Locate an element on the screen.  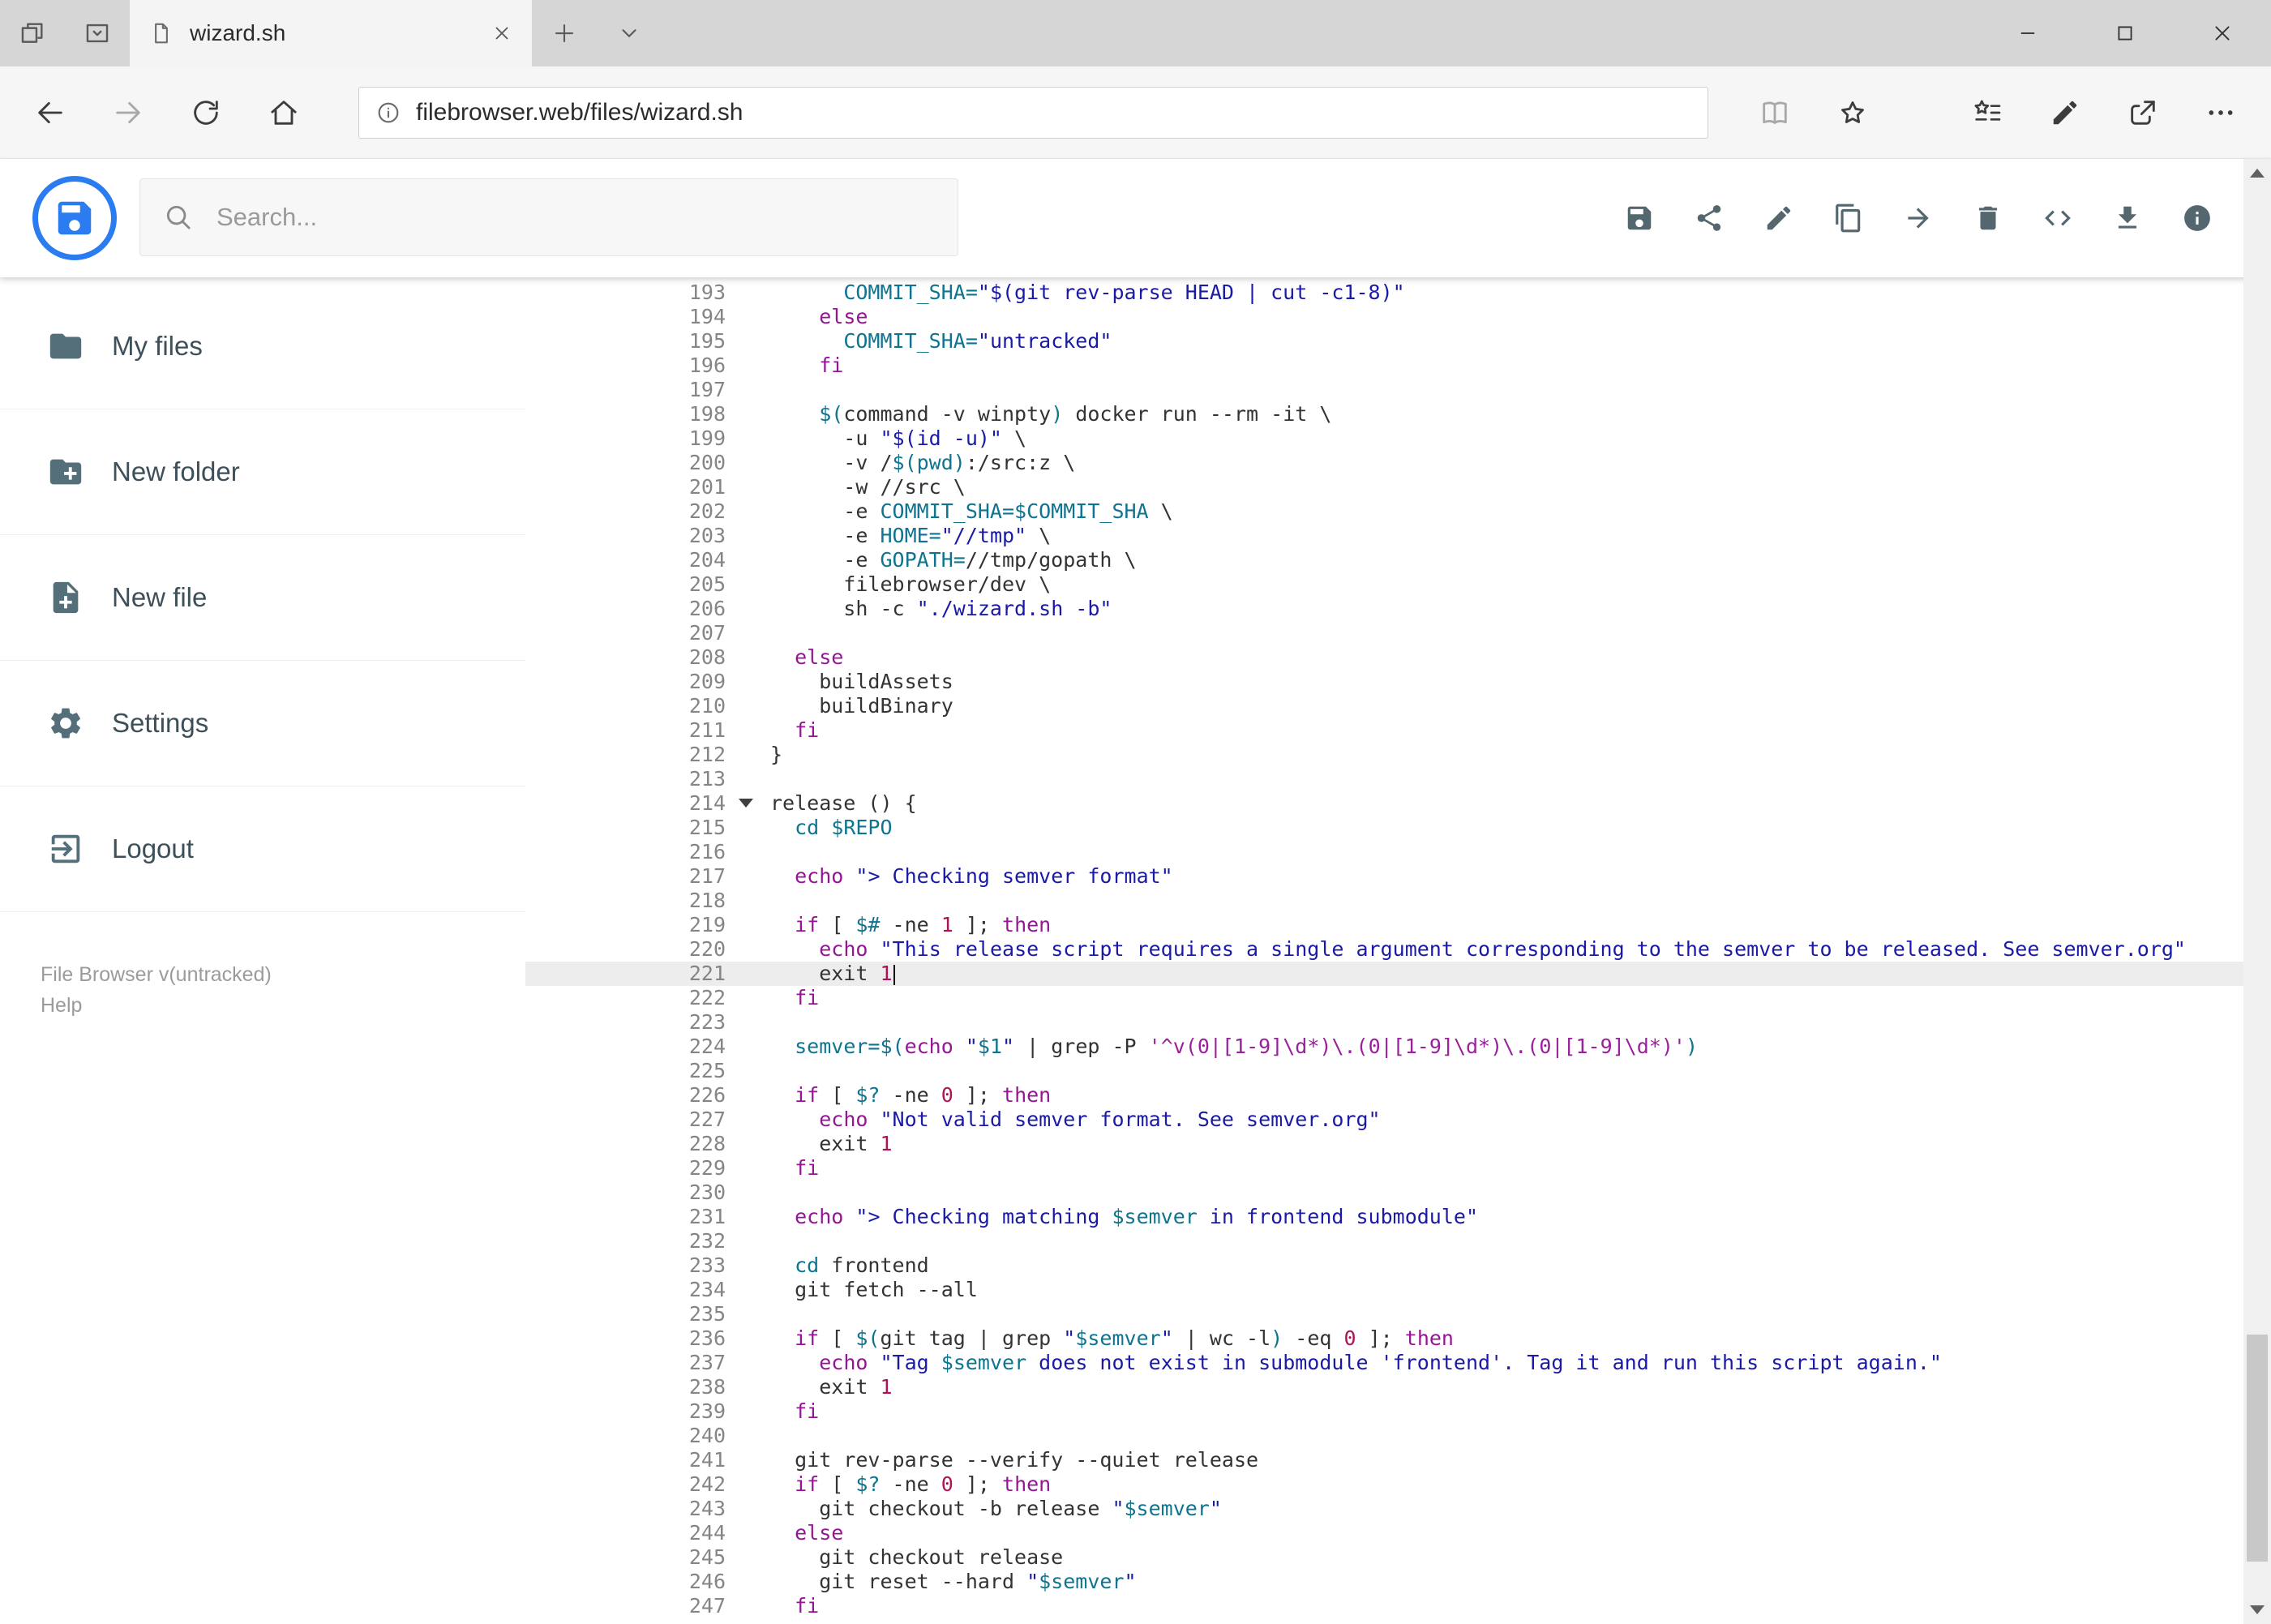
code-line-242: 242 if [ $? -ne 0 ]; then is located at coordinates (1384, 1485).